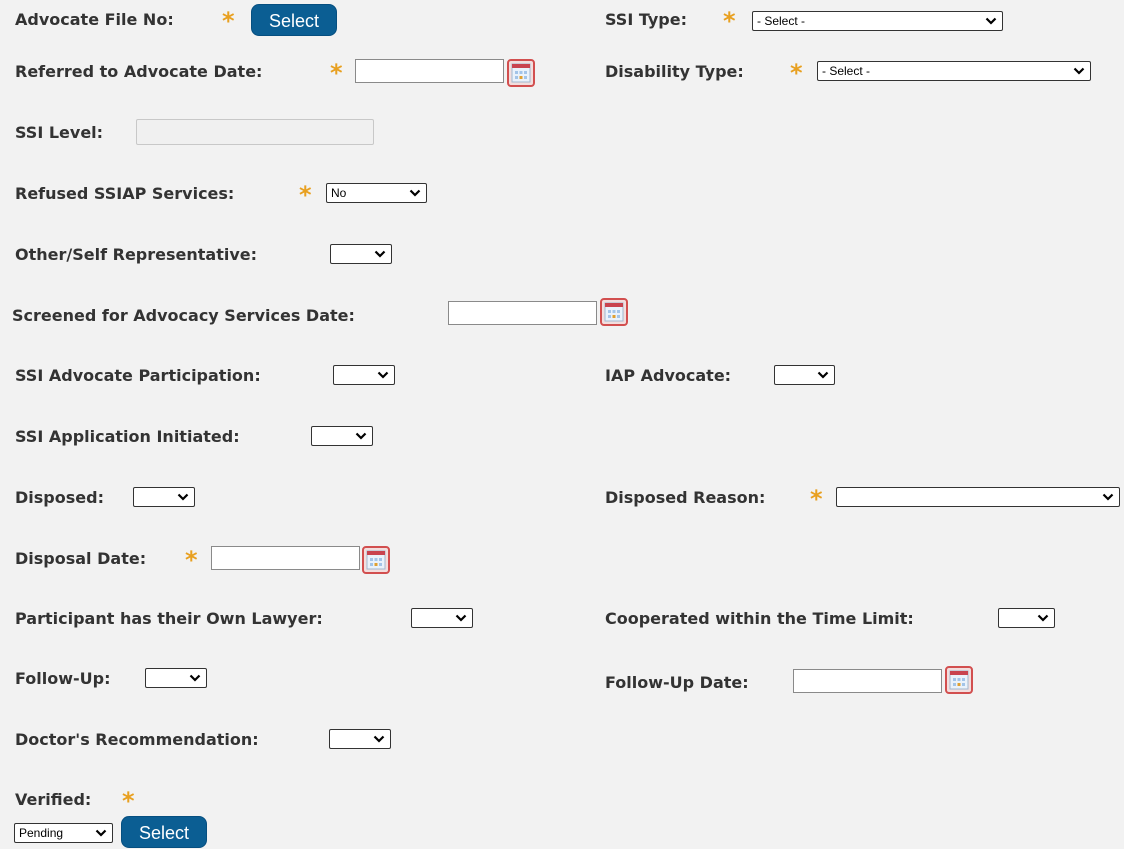 The height and width of the screenshot is (849, 1124). Describe the element at coordinates (176, 678) in the screenshot. I see `follow-up-select` at that location.